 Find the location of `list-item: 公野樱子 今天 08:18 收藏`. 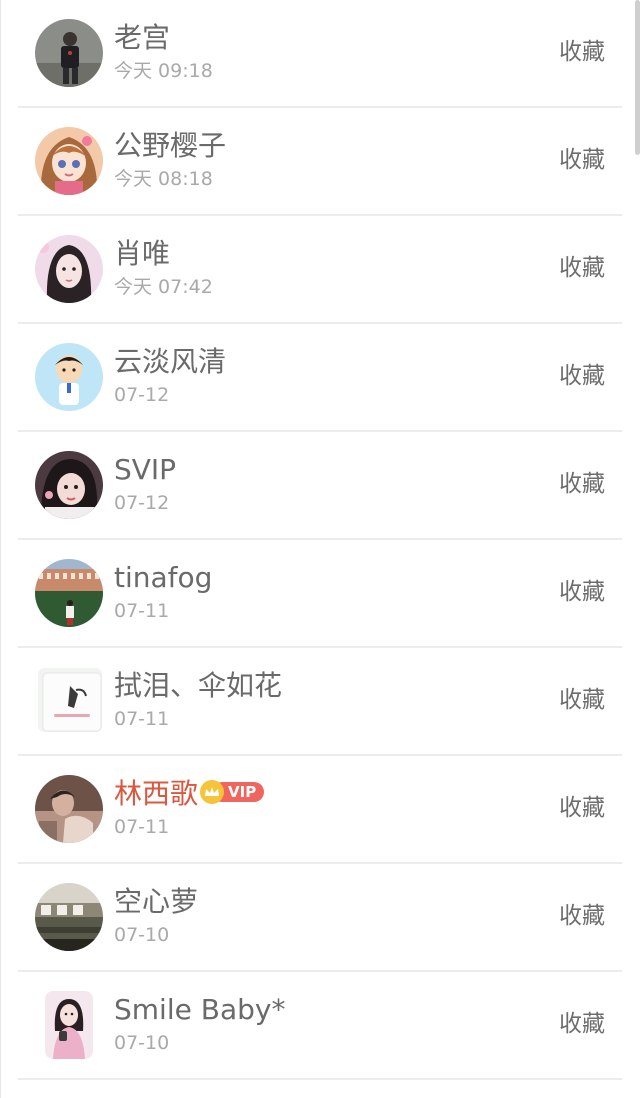

list-item: 公野樱子 今天 08:18 收藏 is located at coordinates (320, 162).